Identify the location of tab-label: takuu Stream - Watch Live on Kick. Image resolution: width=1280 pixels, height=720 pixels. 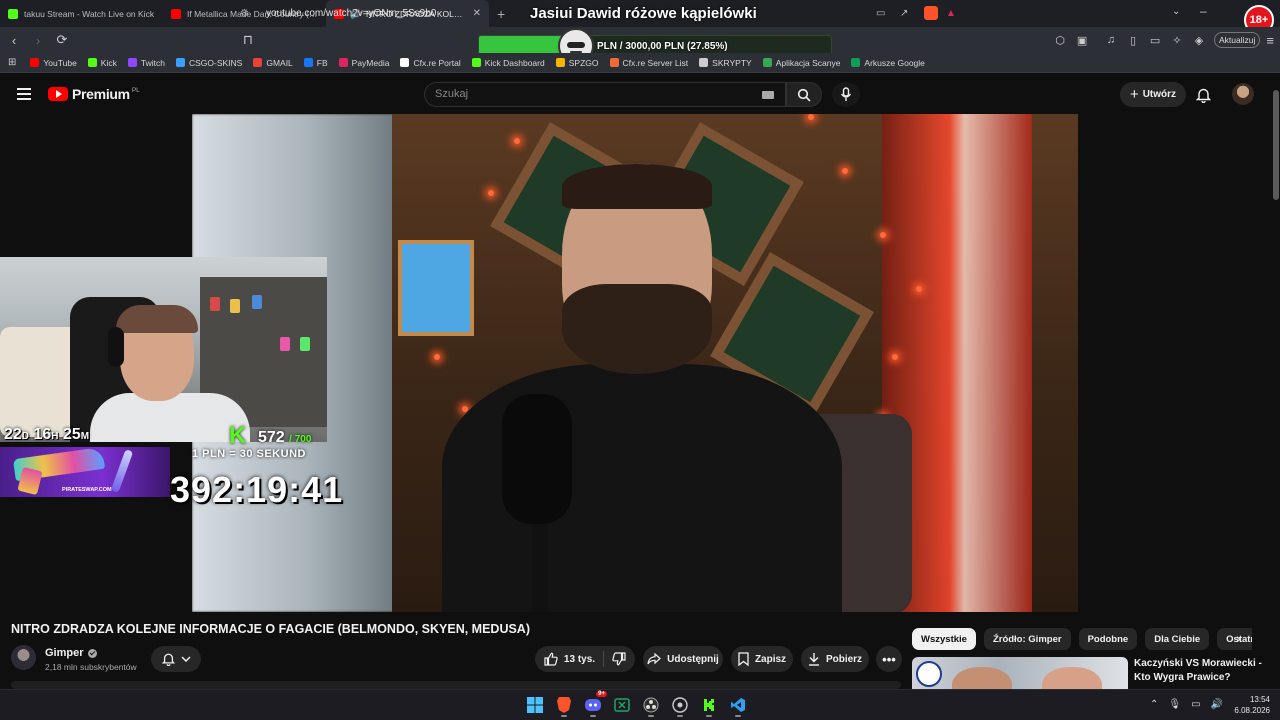
(89, 13).